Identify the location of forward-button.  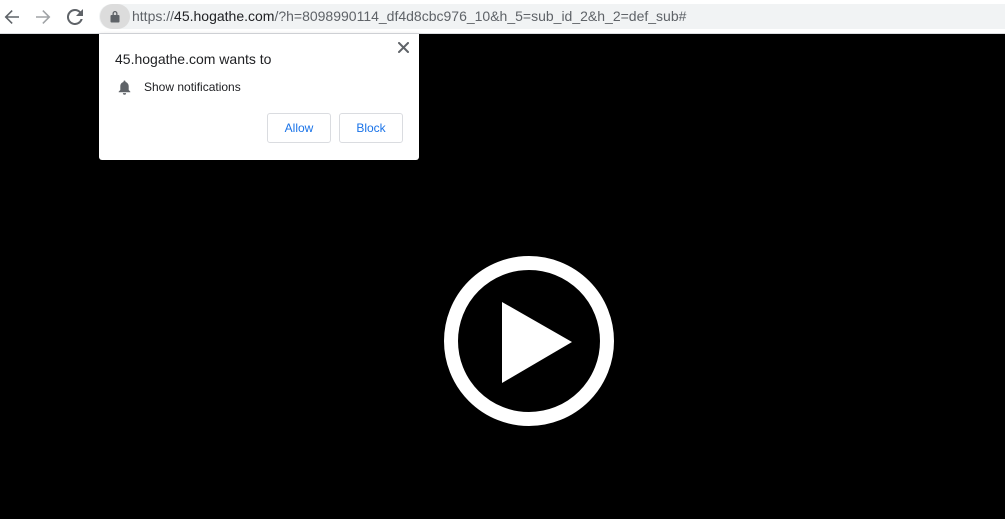
(43, 17).